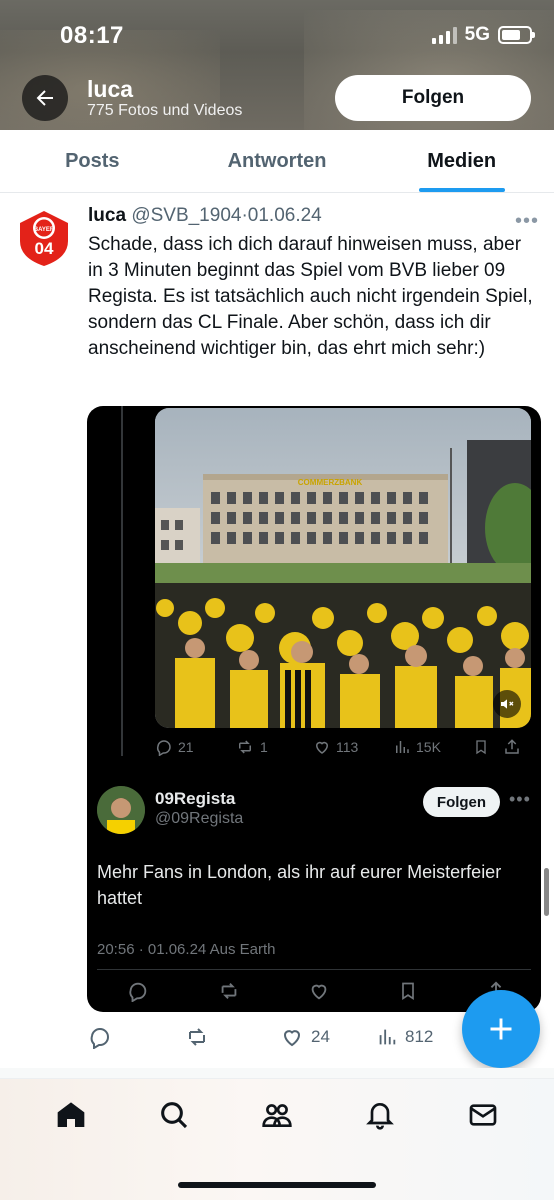 The width and height of the screenshot is (554, 1200). What do you see at coordinates (232, 1037) in the screenshot?
I see `repost-action` at bounding box center [232, 1037].